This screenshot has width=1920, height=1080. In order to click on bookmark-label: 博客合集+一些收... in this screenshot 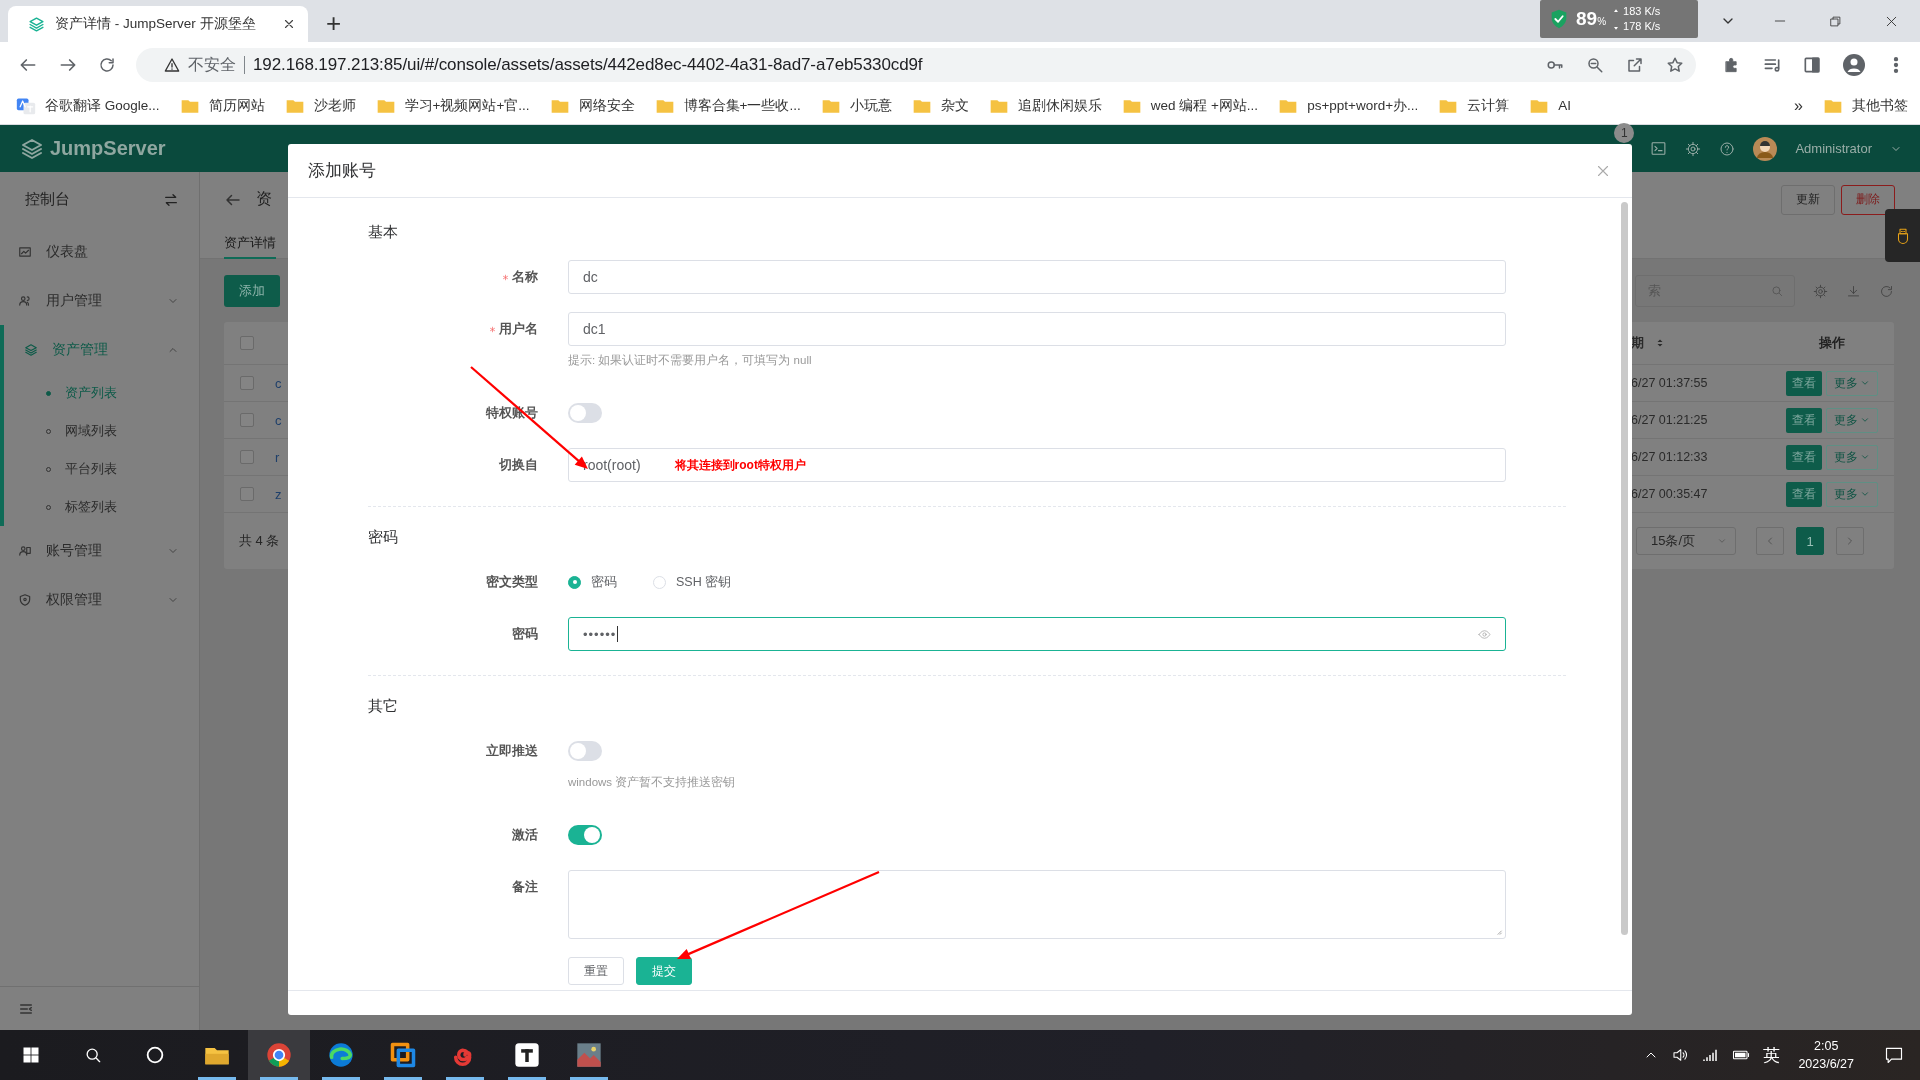, I will do `click(742, 105)`.